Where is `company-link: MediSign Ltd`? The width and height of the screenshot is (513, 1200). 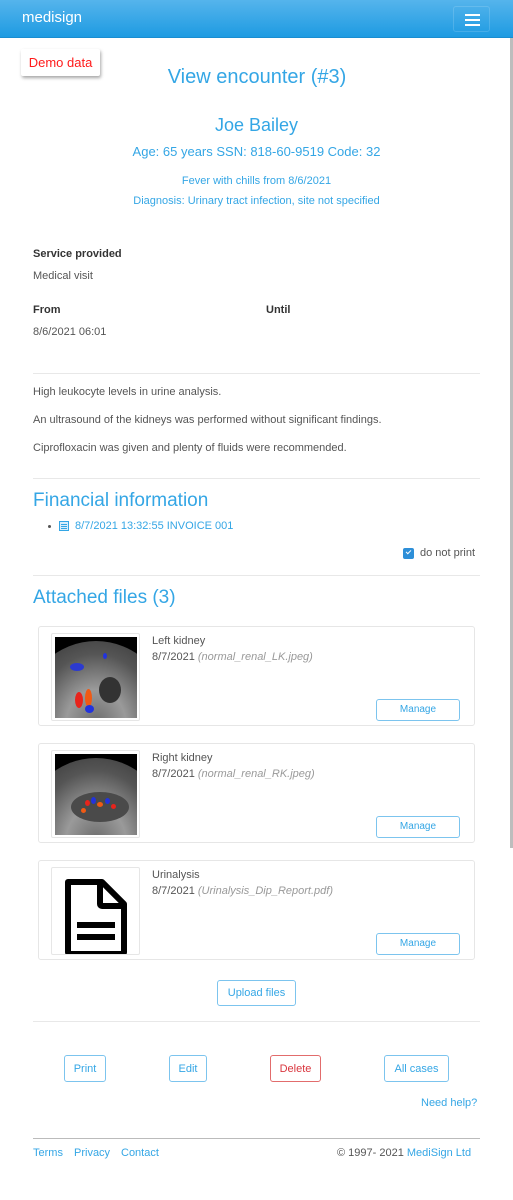
company-link: MediSign Ltd is located at coordinates (439, 1153).